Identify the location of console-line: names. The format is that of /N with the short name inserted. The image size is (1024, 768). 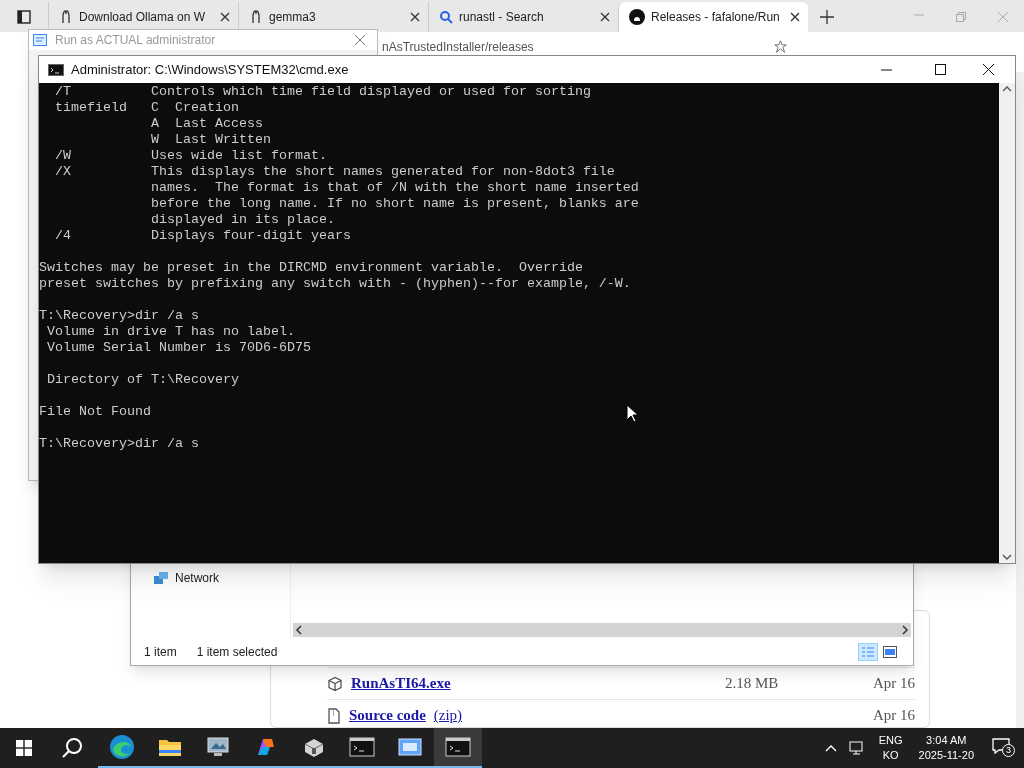
(394, 188).